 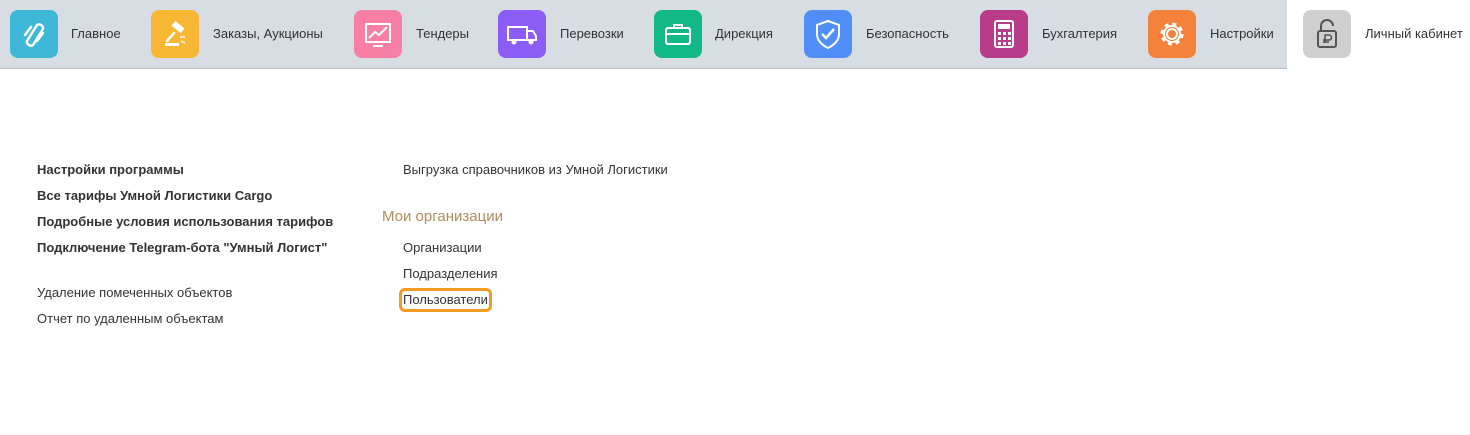 I want to click on link-organizations: Организации, so click(x=442, y=248).